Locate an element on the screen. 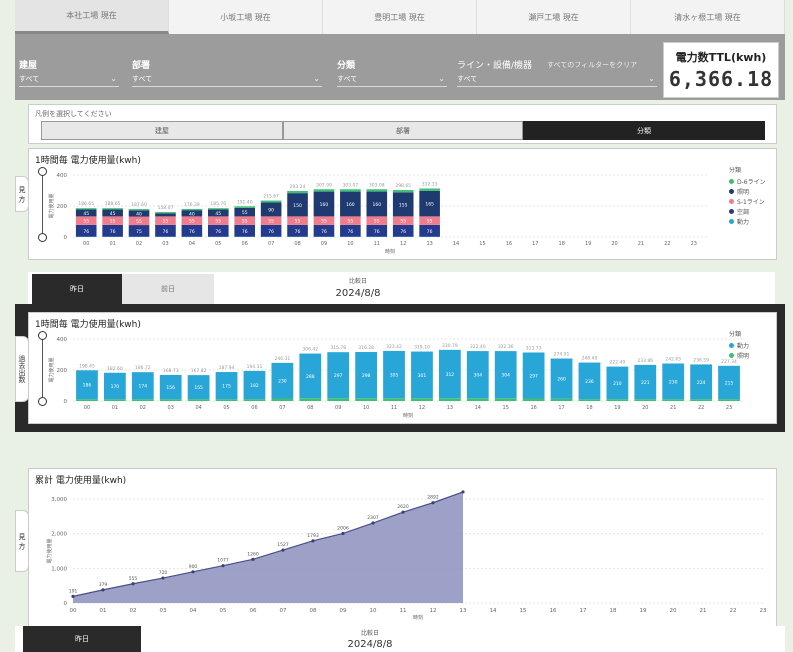  x-tick-label: 06 is located at coordinates (254, 408).